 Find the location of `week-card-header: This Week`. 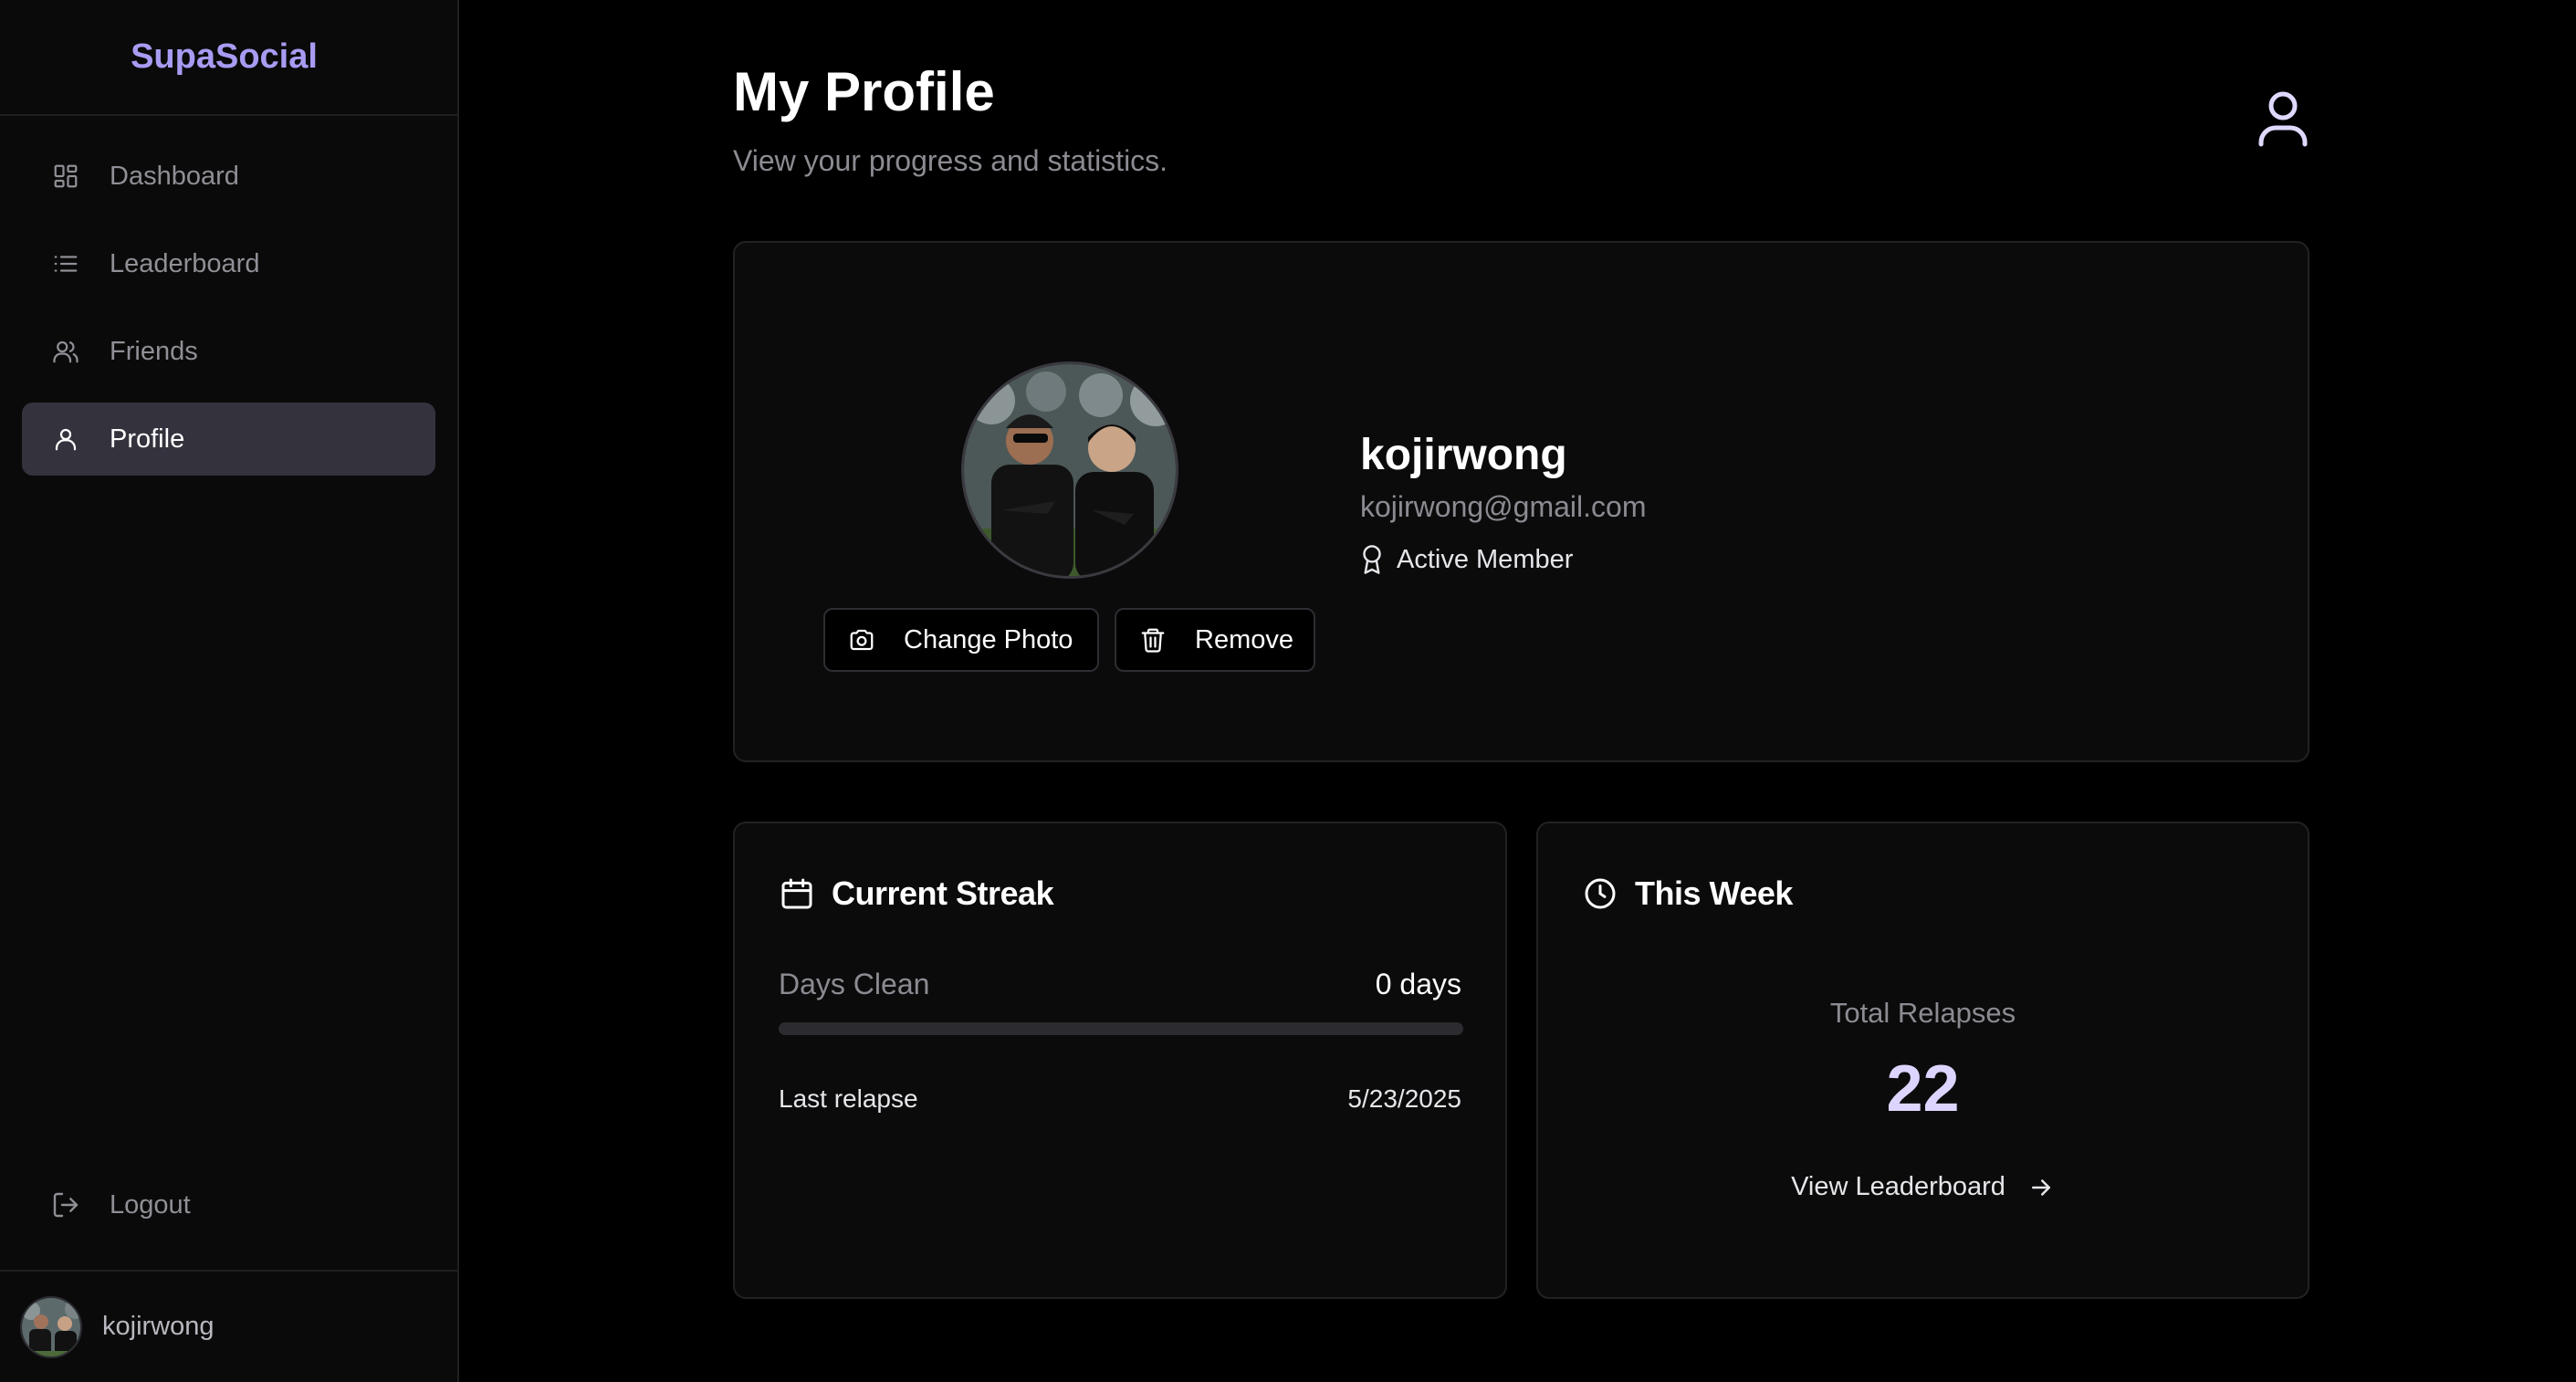

week-card-header: This Week is located at coordinates (1688, 893).